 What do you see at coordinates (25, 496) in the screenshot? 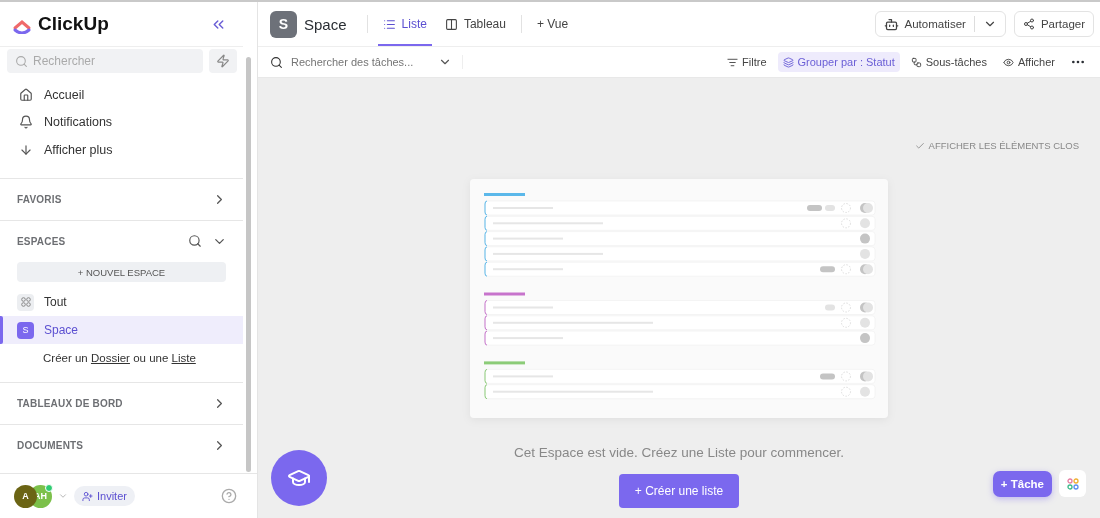
I see `avatar: A` at bounding box center [25, 496].